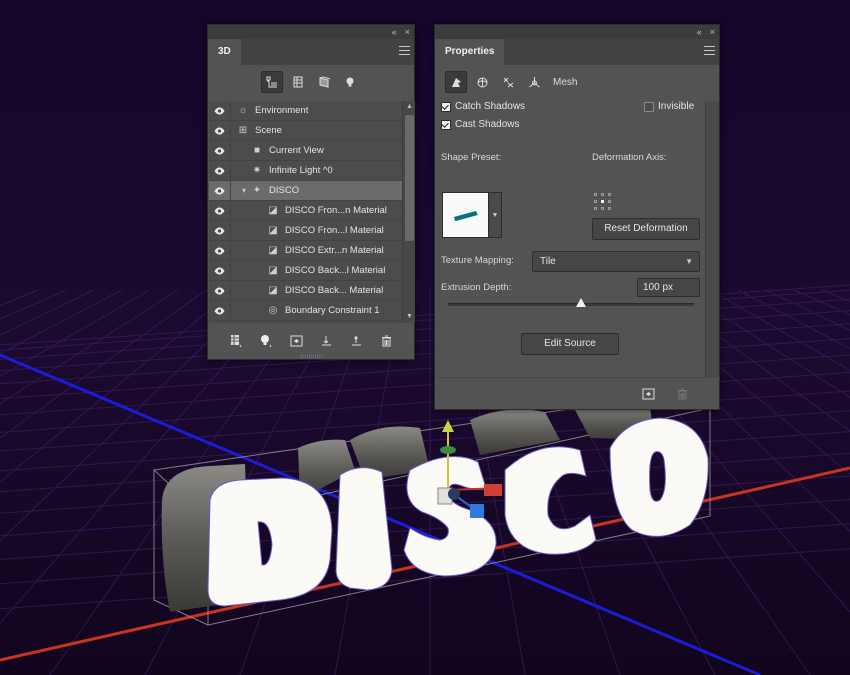 The width and height of the screenshot is (850, 675). Describe the element at coordinates (476, 287) in the screenshot. I see `extrusion-depth-label: Extrusion Depth:` at that location.